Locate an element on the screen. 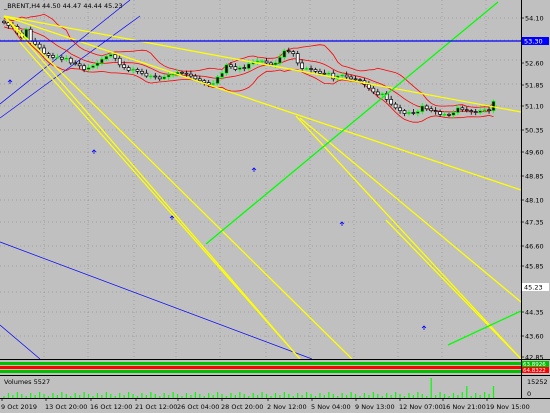 This screenshot has width=550, height=413. svg-text: 45.85 is located at coordinates (534, 267).